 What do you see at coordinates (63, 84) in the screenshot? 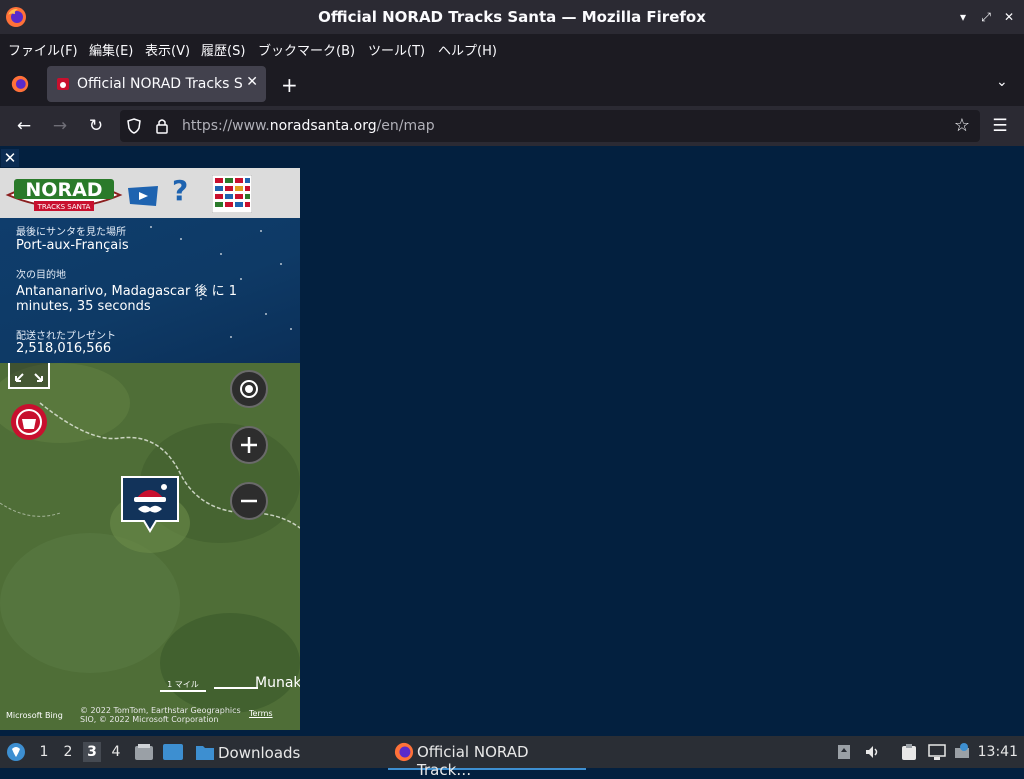
I see `santa-favicon-icon` at bounding box center [63, 84].